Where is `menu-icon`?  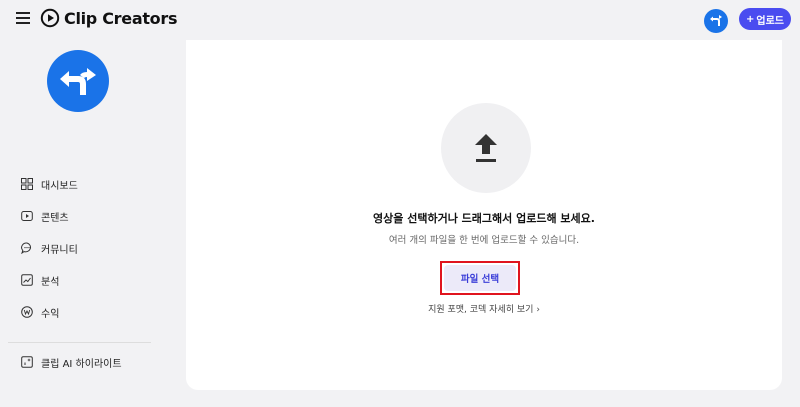 menu-icon is located at coordinates (23, 18).